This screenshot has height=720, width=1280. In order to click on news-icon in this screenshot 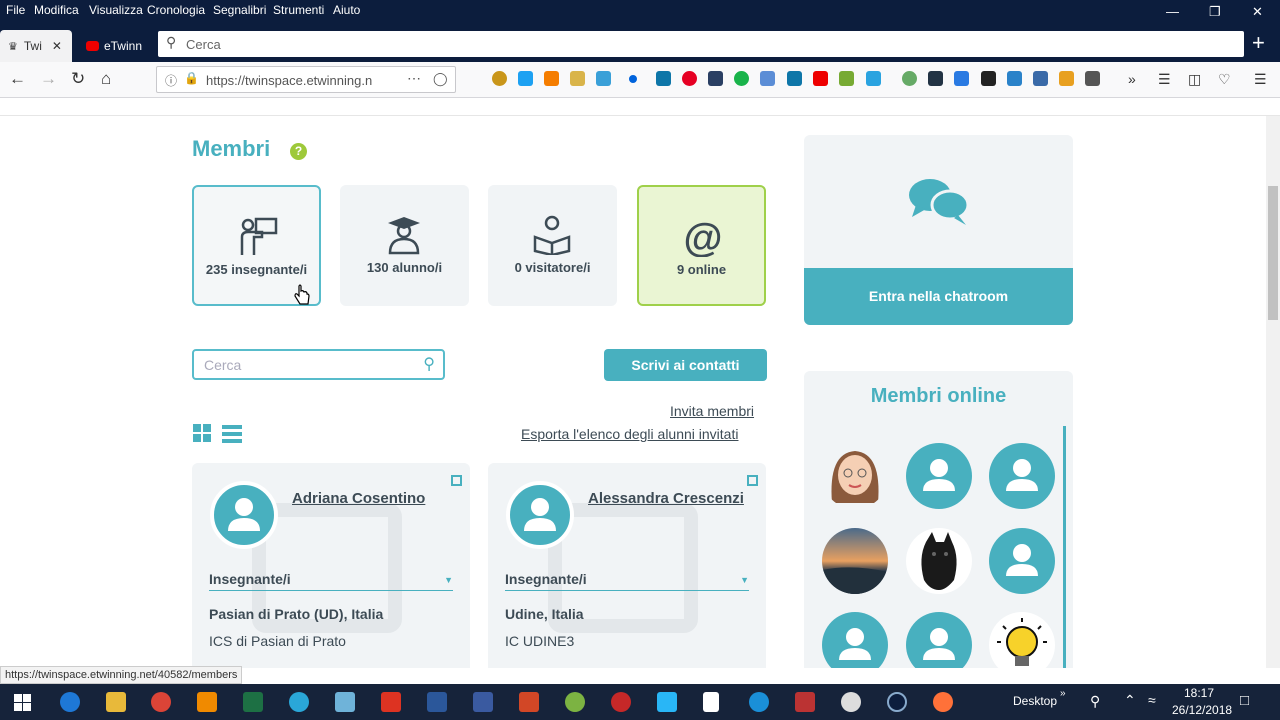, I will do `click(715, 78)`.